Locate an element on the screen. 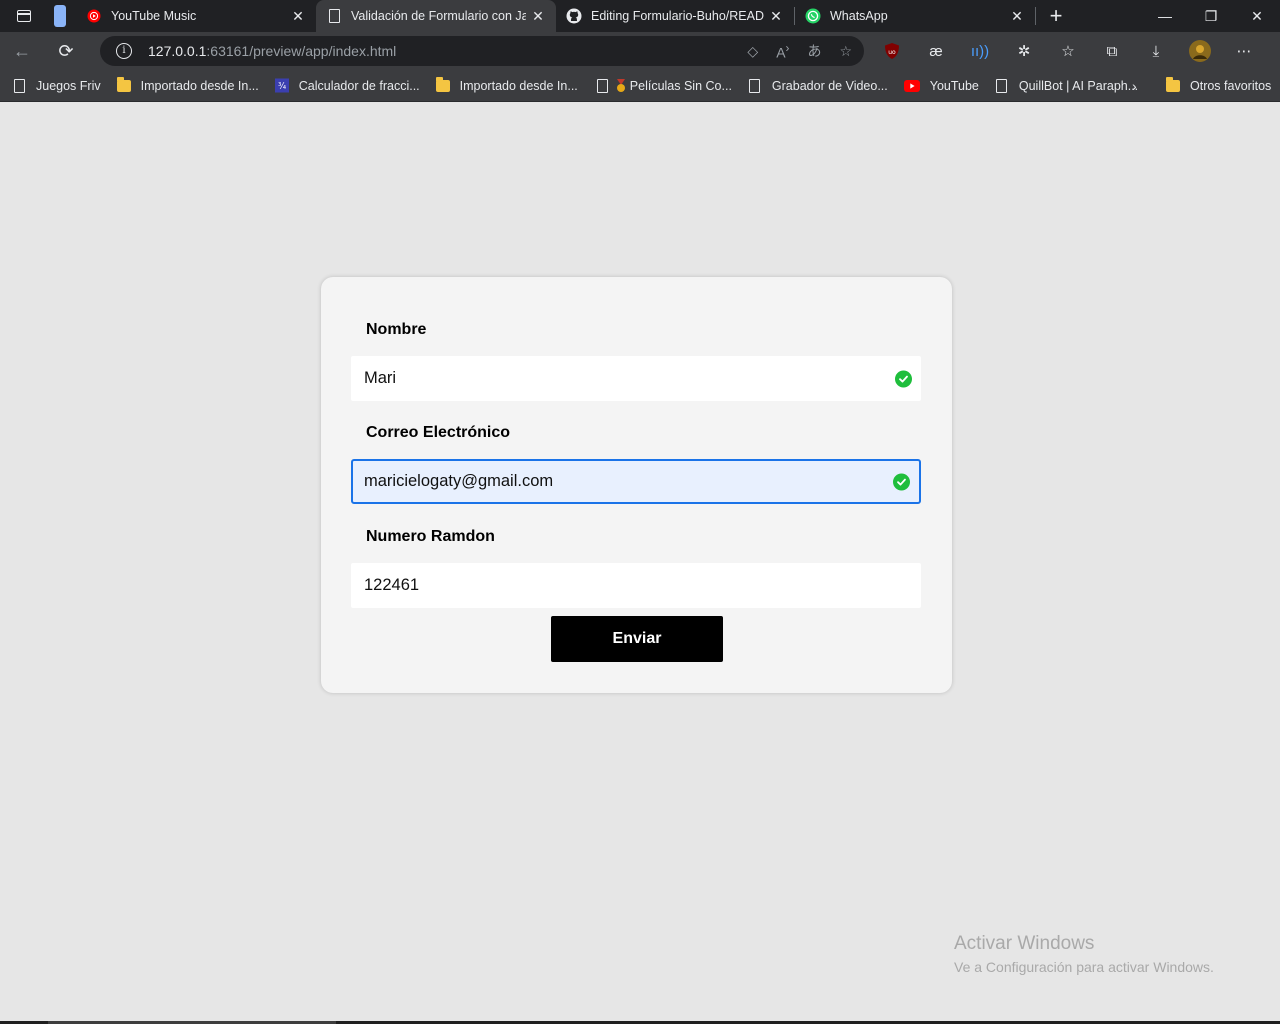 This screenshot has width=1280, height=1024. new-tab-button: + is located at coordinates (1056, 16).